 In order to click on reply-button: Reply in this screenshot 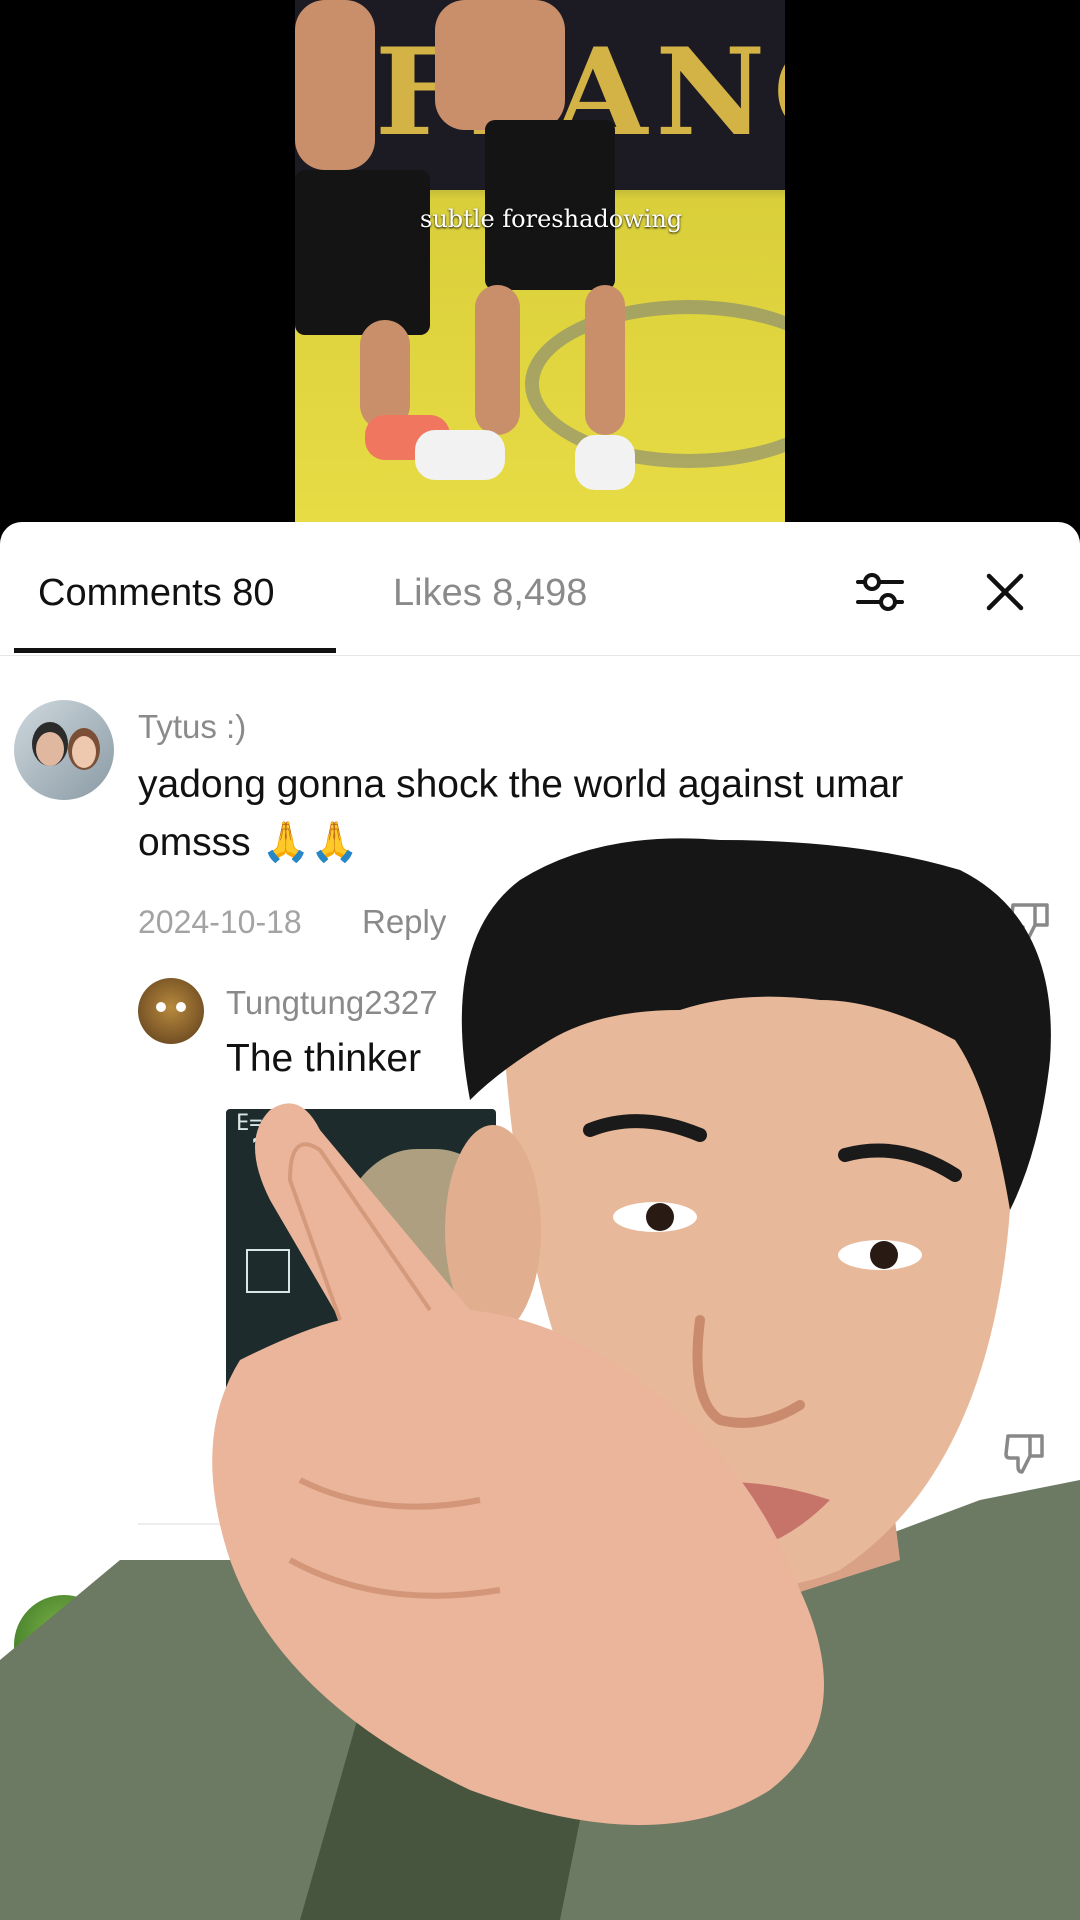, I will do `click(404, 922)`.